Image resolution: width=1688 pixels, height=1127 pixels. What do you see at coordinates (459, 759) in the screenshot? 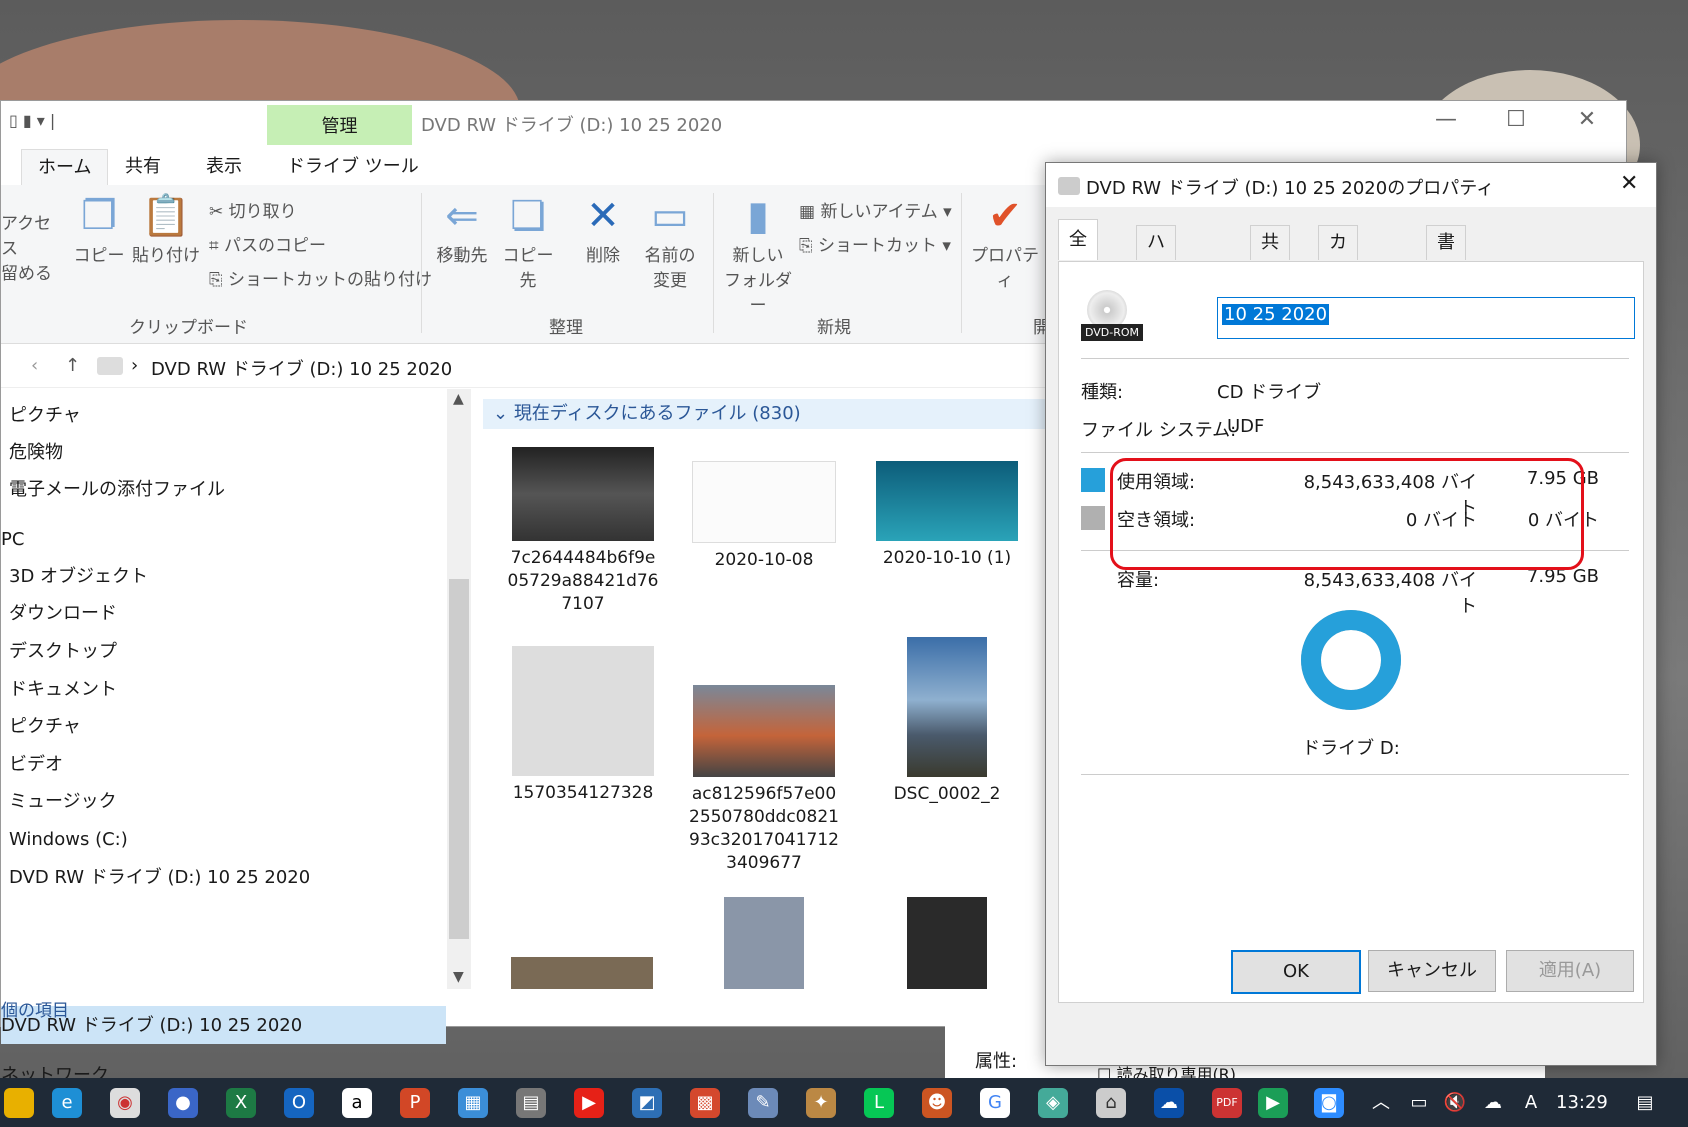
I see `scroll-thumb` at bounding box center [459, 759].